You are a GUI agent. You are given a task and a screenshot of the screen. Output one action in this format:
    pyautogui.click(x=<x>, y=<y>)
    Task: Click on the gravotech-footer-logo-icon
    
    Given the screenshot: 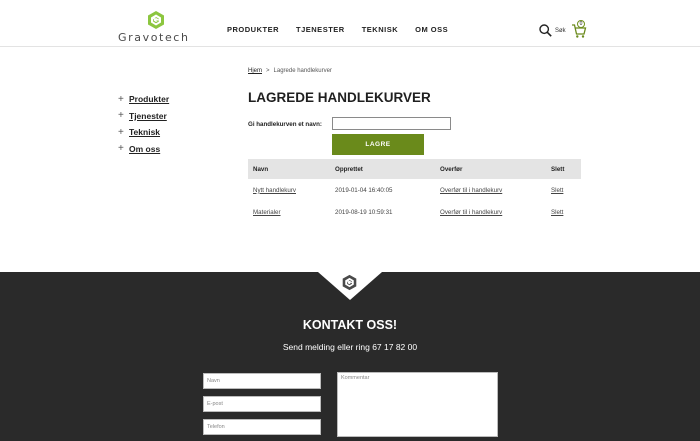 What is the action you would take?
    pyautogui.click(x=349, y=282)
    